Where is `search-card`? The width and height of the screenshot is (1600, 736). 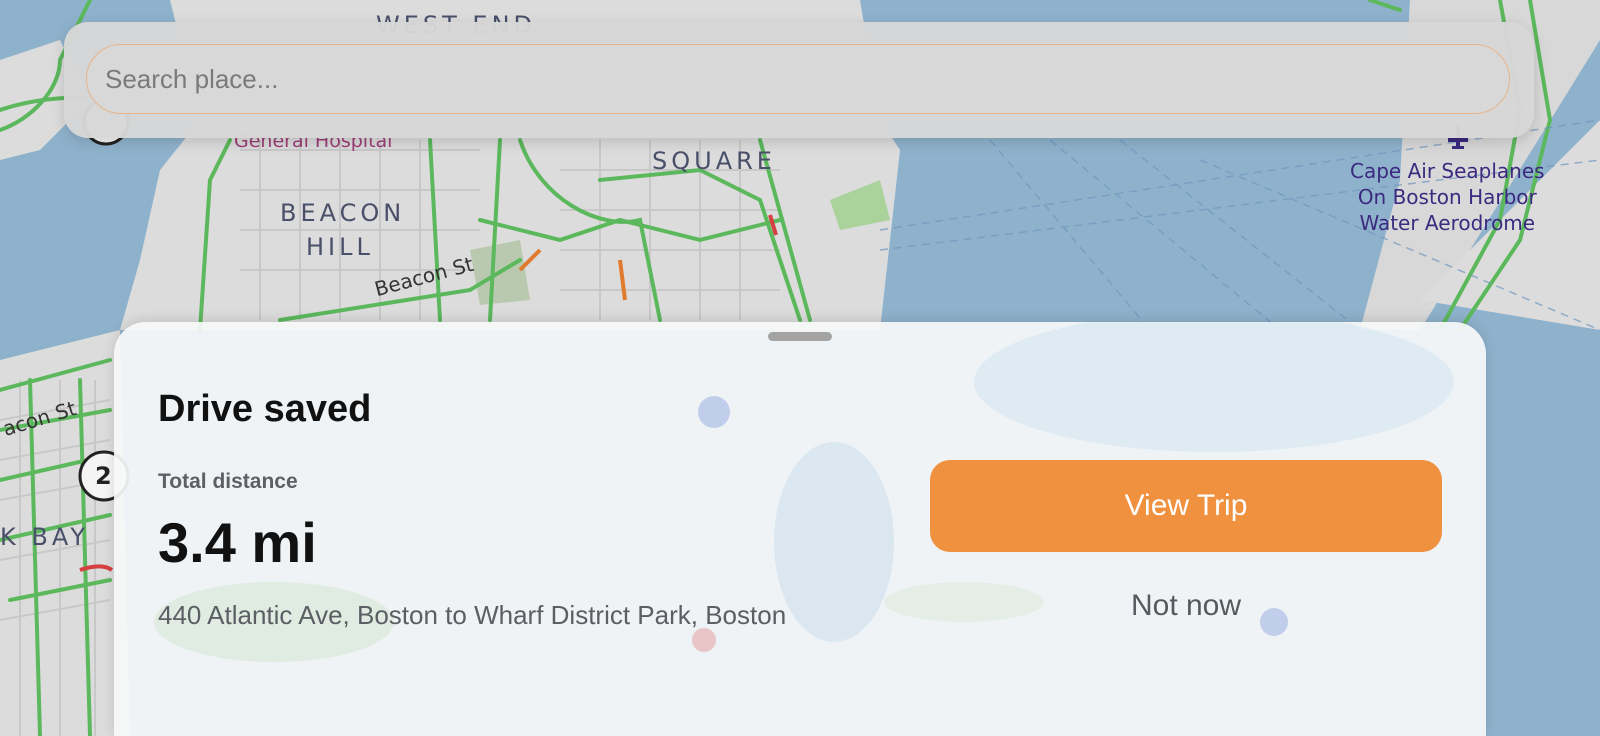 search-card is located at coordinates (799, 80).